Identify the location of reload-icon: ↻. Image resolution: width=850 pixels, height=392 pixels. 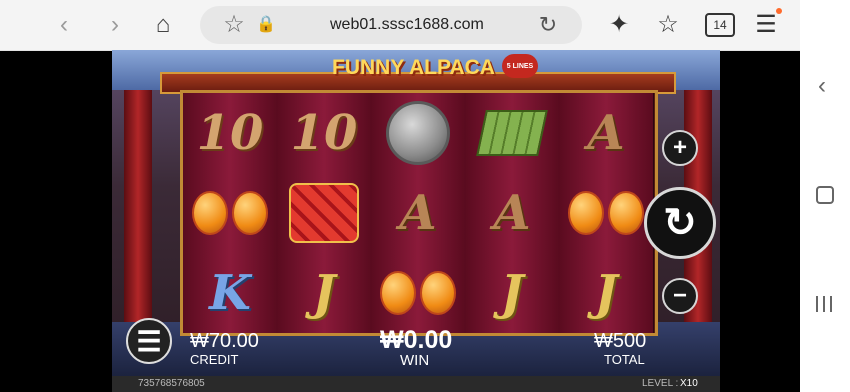
(548, 25).